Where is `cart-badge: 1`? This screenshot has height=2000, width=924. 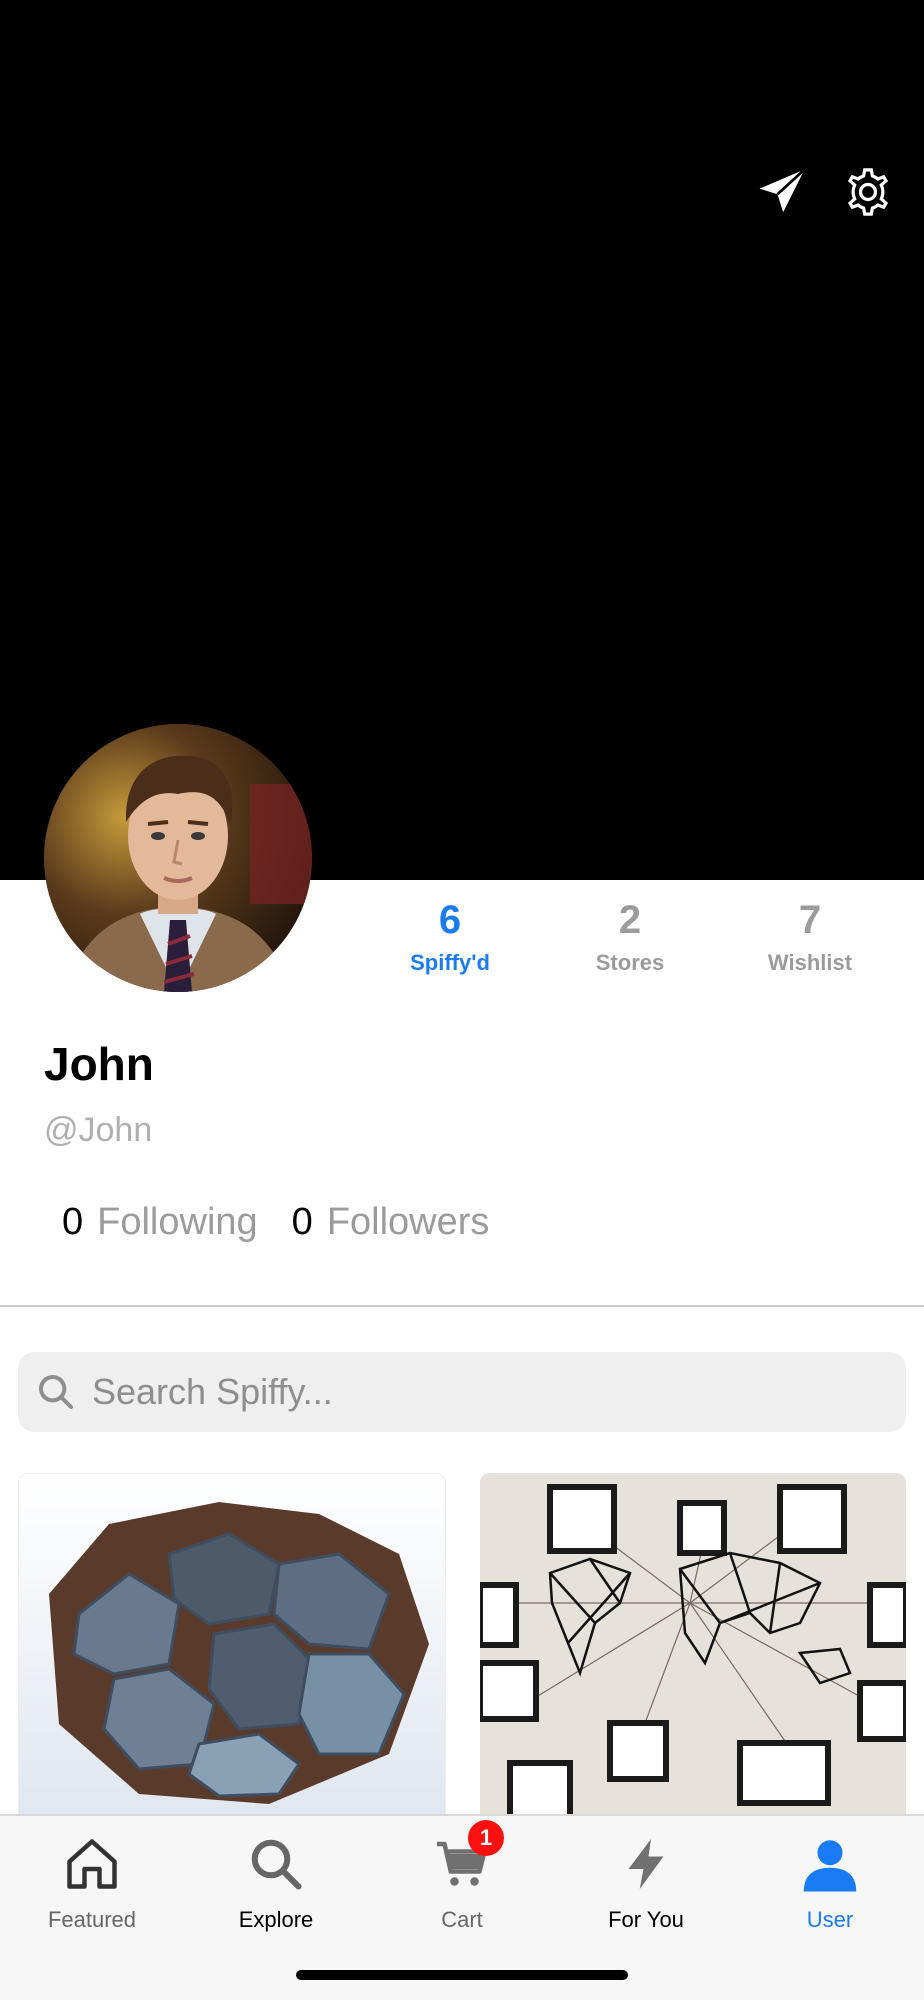 cart-badge: 1 is located at coordinates (486, 1838).